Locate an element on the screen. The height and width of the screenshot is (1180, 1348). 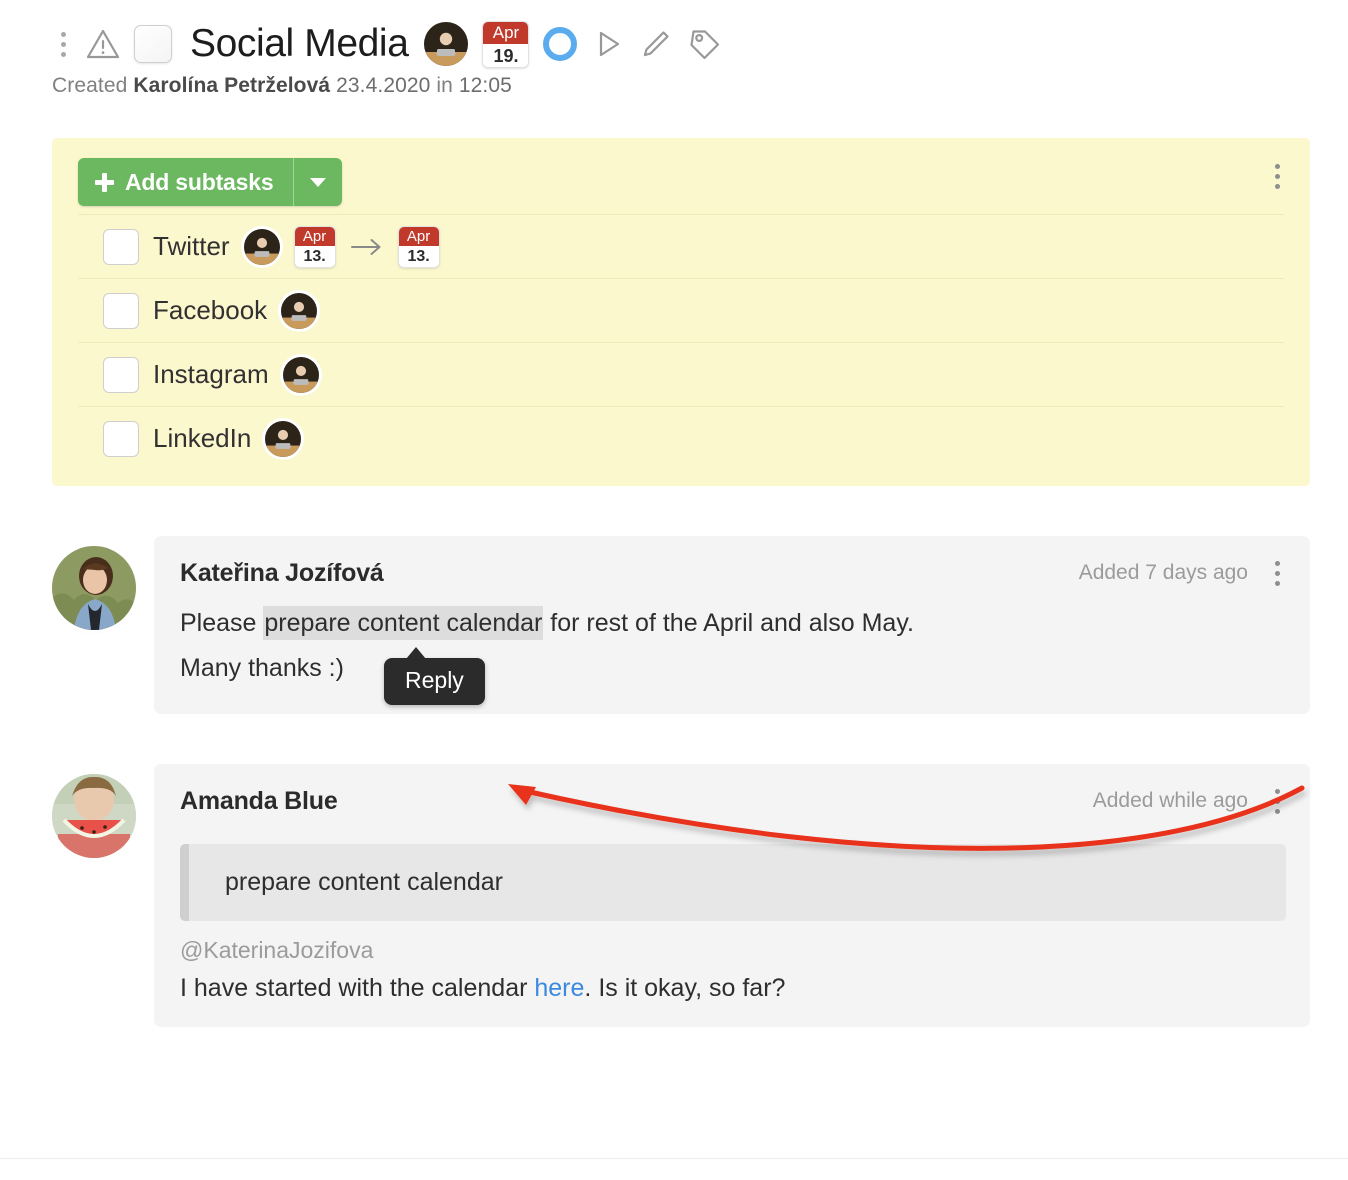
selected-text-highlight: prepare content calendar is located at coordinates (403, 623).